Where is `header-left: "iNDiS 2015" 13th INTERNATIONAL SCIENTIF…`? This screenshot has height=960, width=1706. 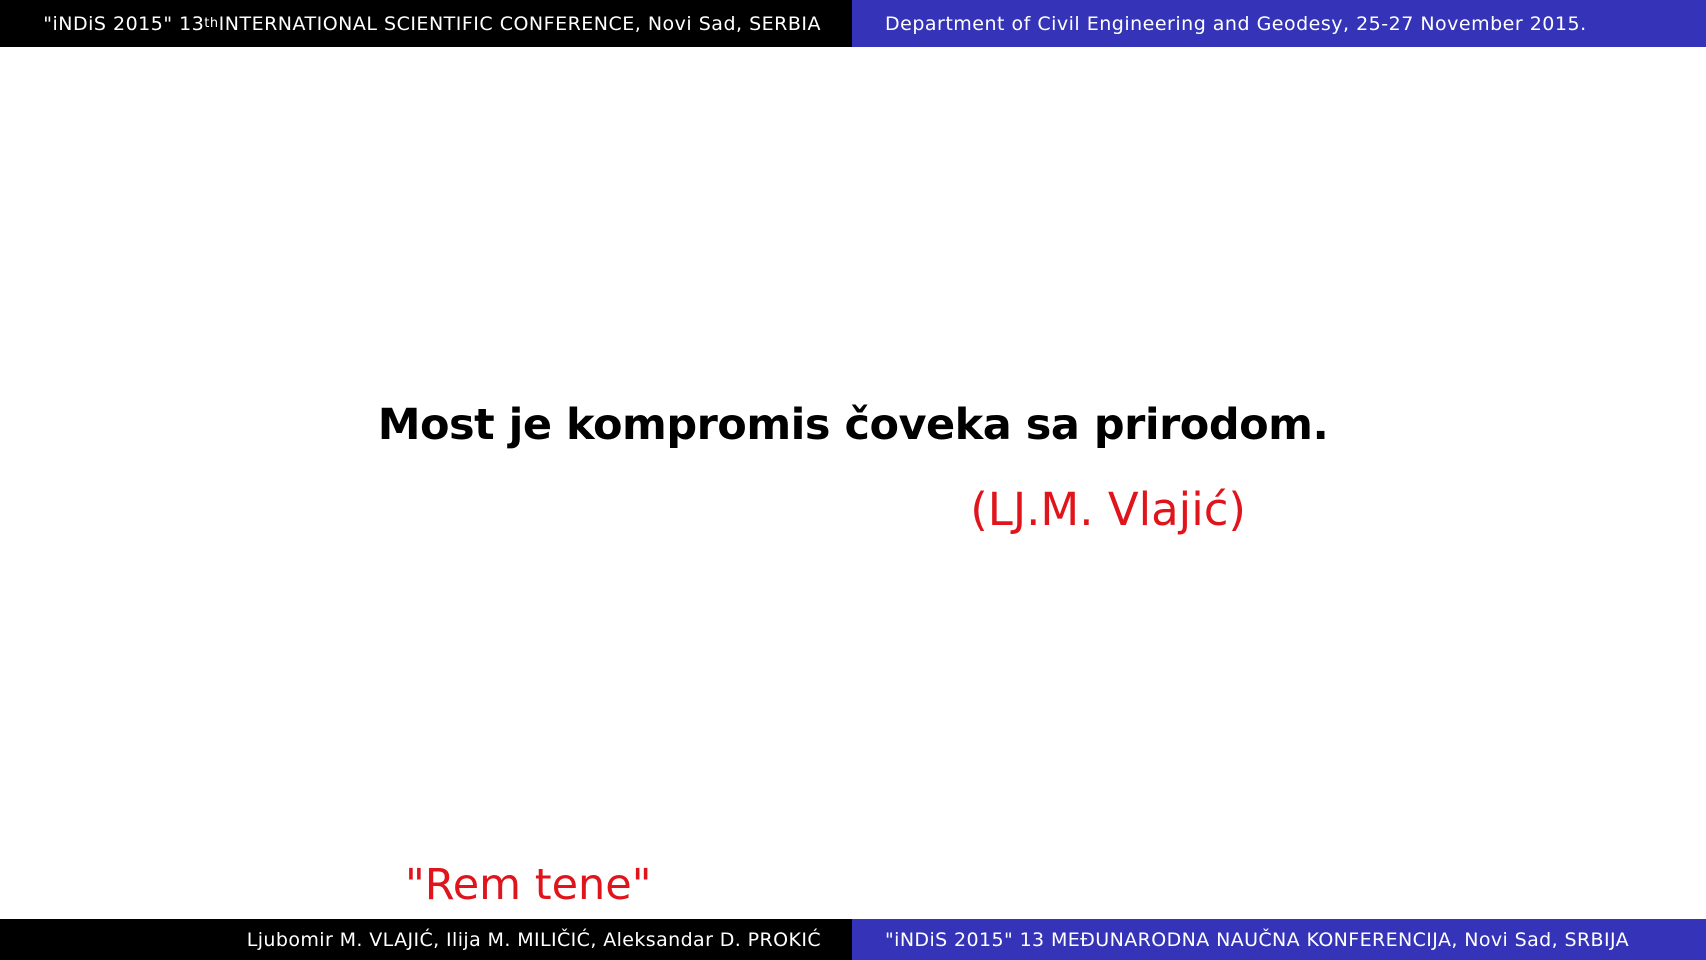 header-left: "iNDiS 2015" 13th INTERNATIONAL SCIENTIF… is located at coordinates (426, 23).